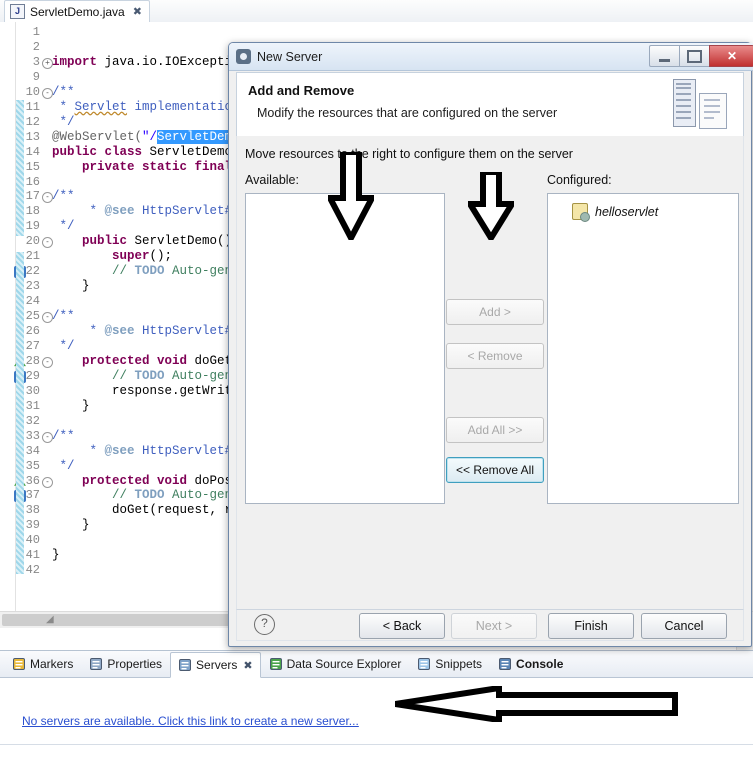  I want to click on code-line: private static final, so click(142, 167).